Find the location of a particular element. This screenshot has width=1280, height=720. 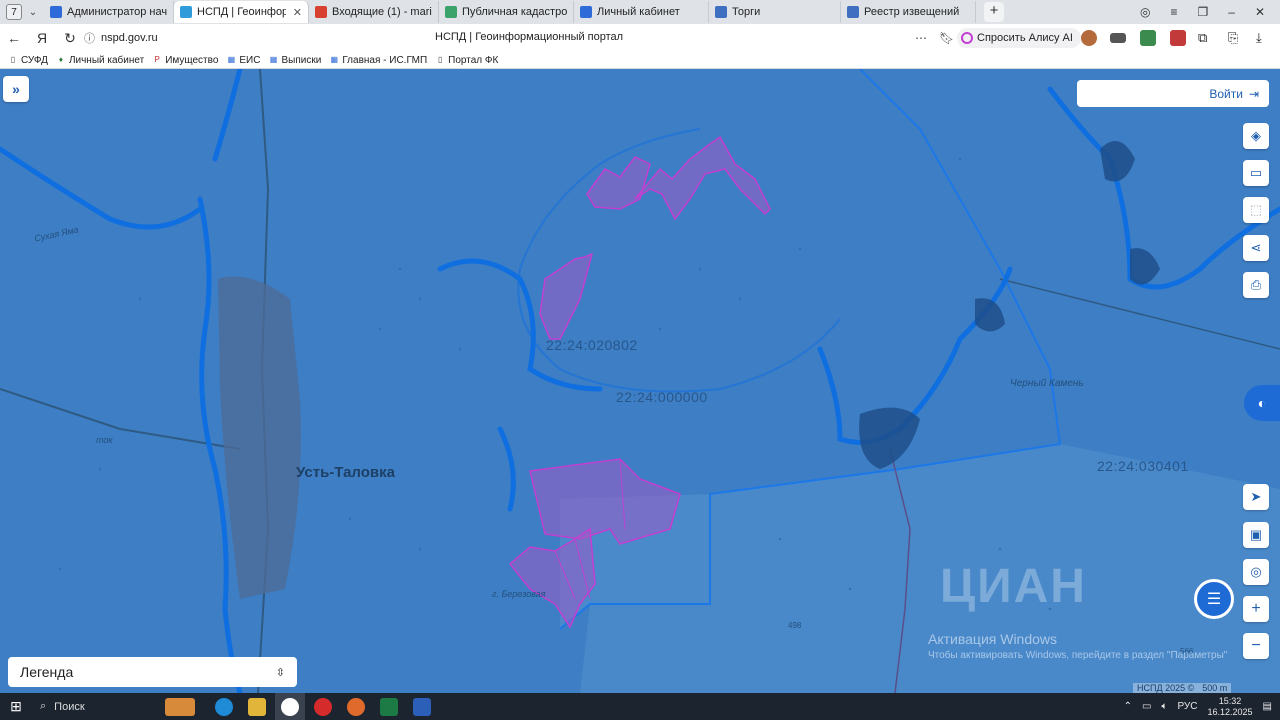

village-label: Усть-Таловка is located at coordinates (345, 472).